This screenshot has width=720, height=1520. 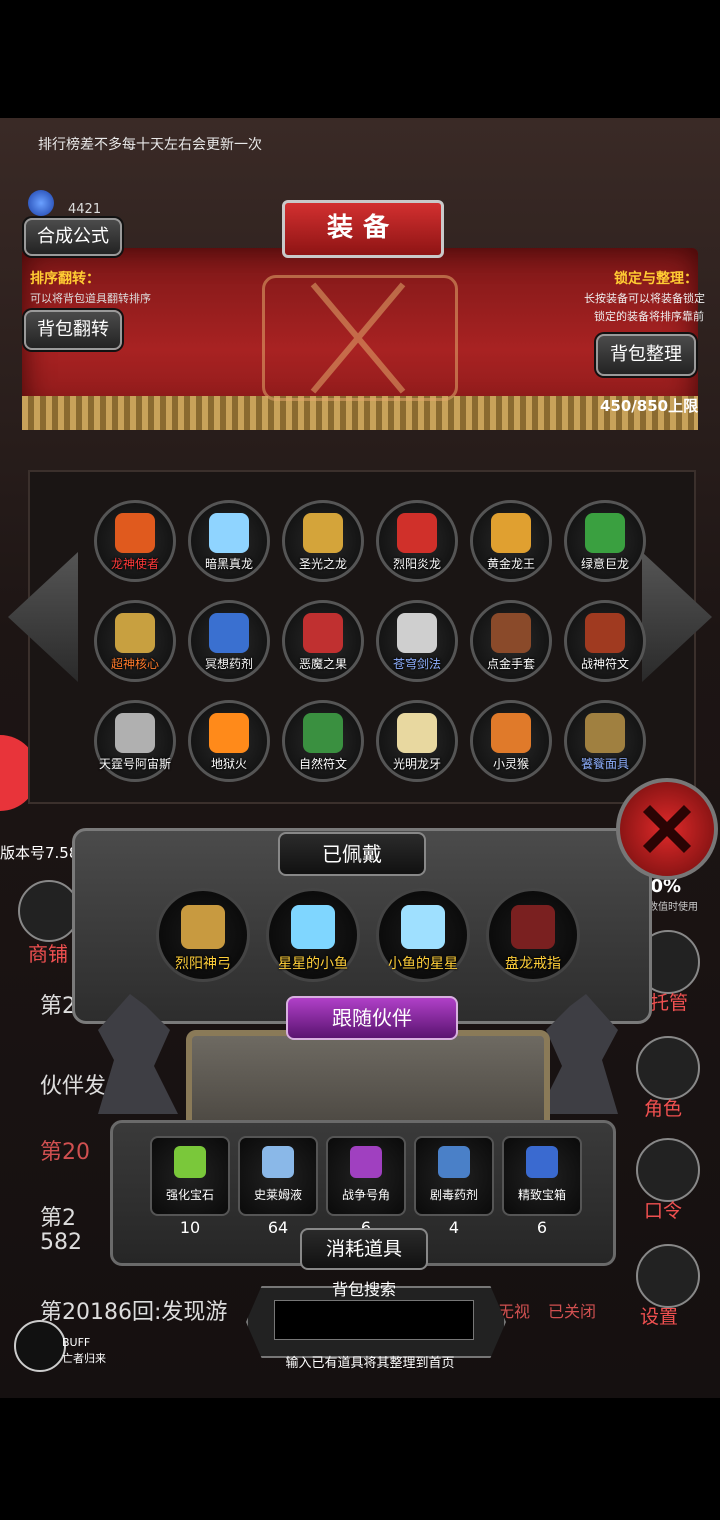 I want to click on consumable-name: 精致宝箱, so click(x=541, y=1195).